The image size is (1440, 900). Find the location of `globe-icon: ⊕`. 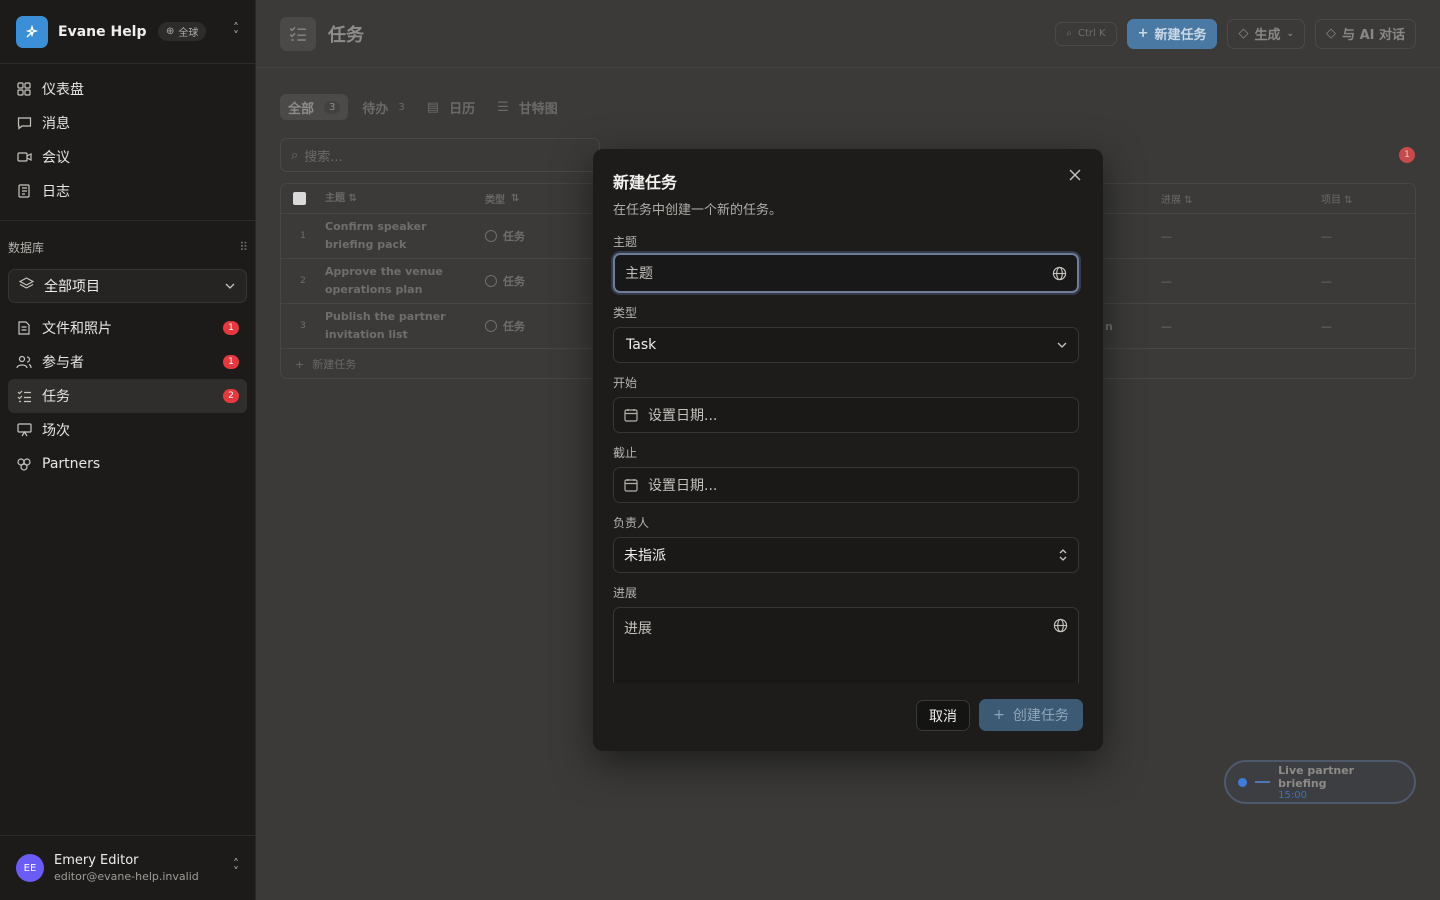

globe-icon: ⊕ is located at coordinates (170, 31).